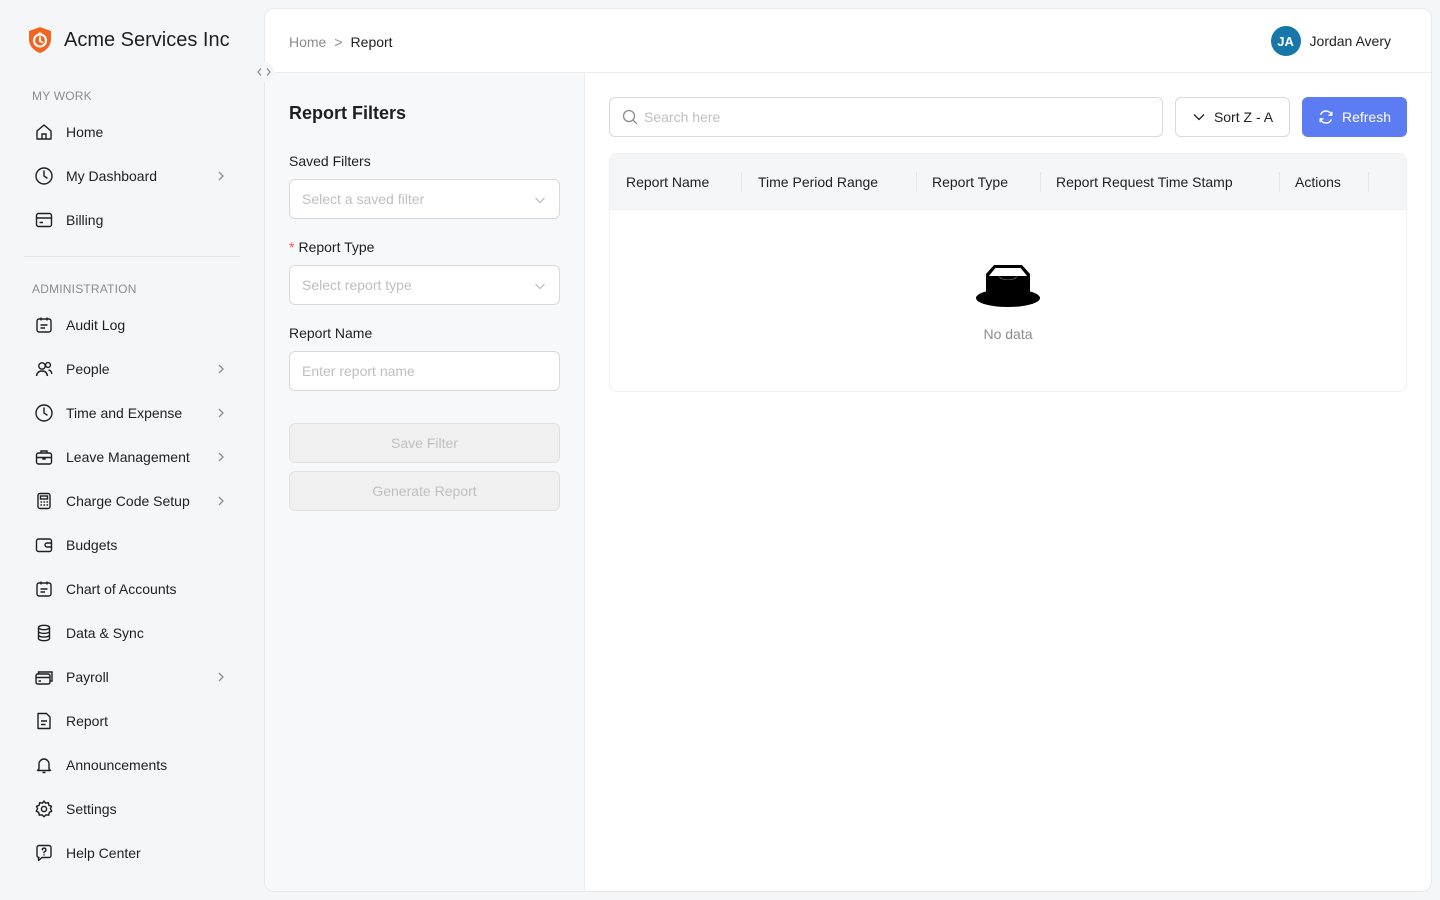 Image resolution: width=1440 pixels, height=900 pixels. Describe the element at coordinates (1330, 41) in the screenshot. I see `user-menu: JA Jordan Avery` at that location.